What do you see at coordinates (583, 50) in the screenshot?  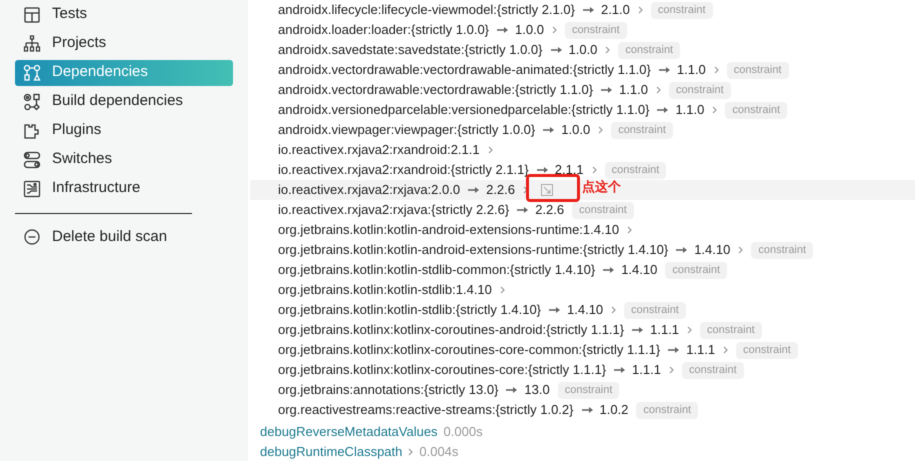 I see `resolved-version: 1.0.0` at bounding box center [583, 50].